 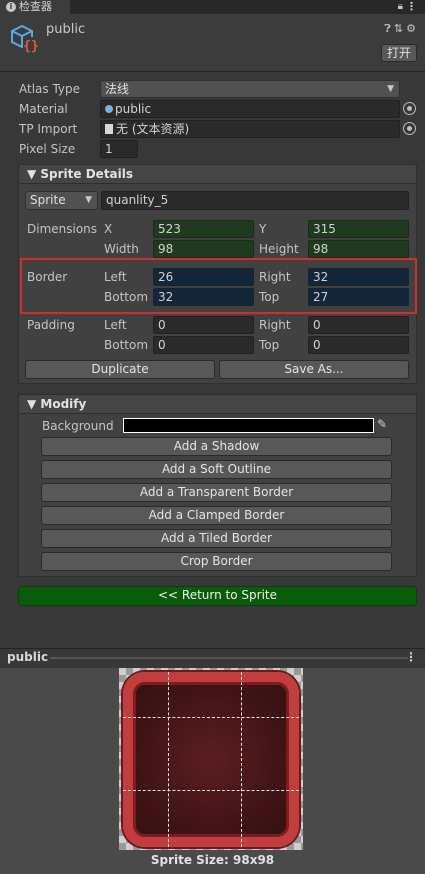 I want to click on border-right-field: 32, so click(x=358, y=277).